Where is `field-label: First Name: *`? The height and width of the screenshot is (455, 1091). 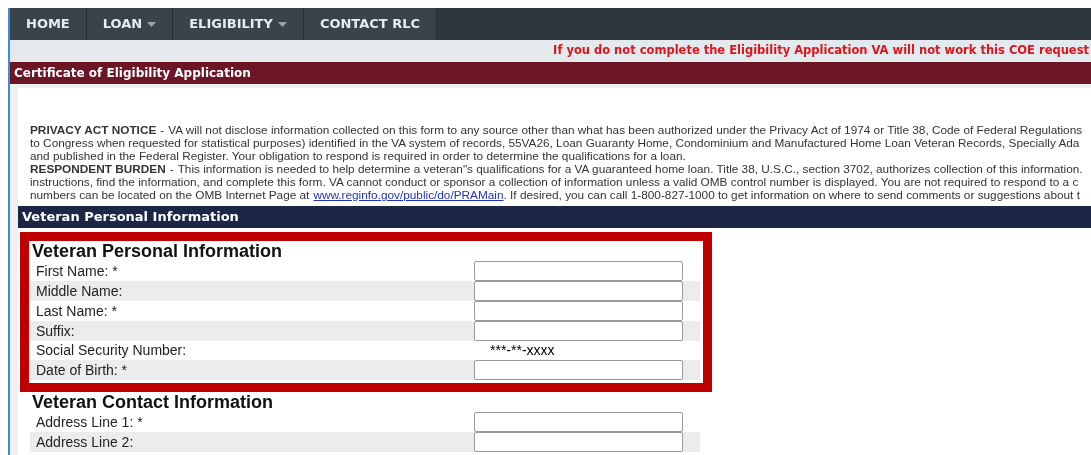
field-label: First Name: * is located at coordinates (77, 271).